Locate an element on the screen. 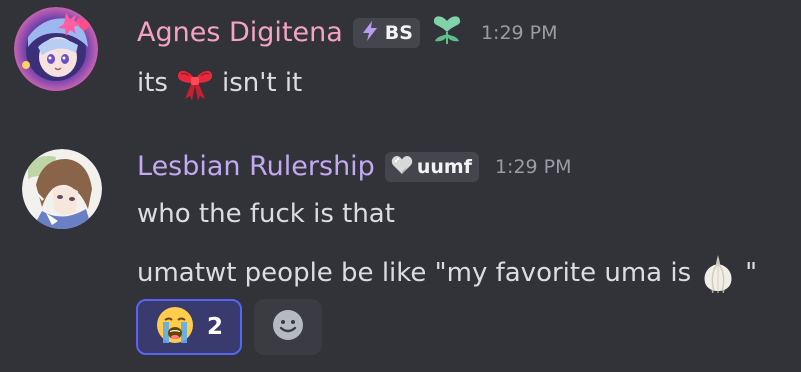  red-ribbon-emoji is located at coordinates (195, 83).